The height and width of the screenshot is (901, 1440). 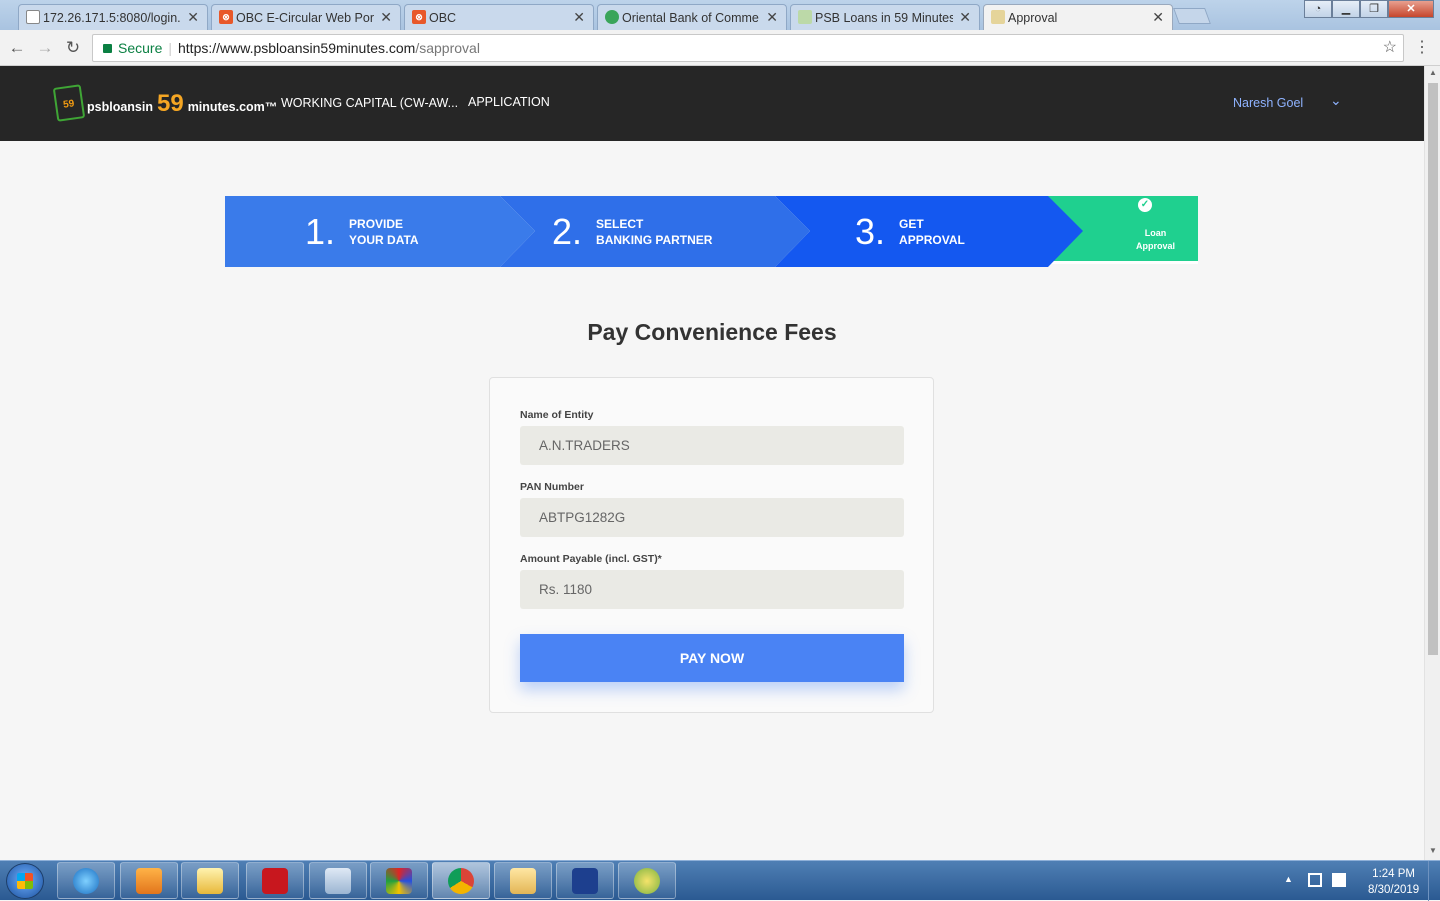 What do you see at coordinates (911, 223) in the screenshot?
I see `step-line1: GET` at bounding box center [911, 223].